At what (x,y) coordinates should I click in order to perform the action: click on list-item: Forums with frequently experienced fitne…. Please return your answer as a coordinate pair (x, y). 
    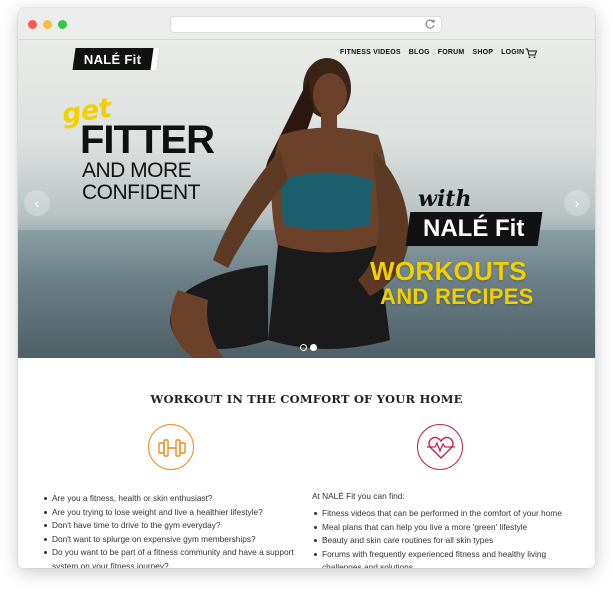
    Looking at the image, I should click on (447, 558).